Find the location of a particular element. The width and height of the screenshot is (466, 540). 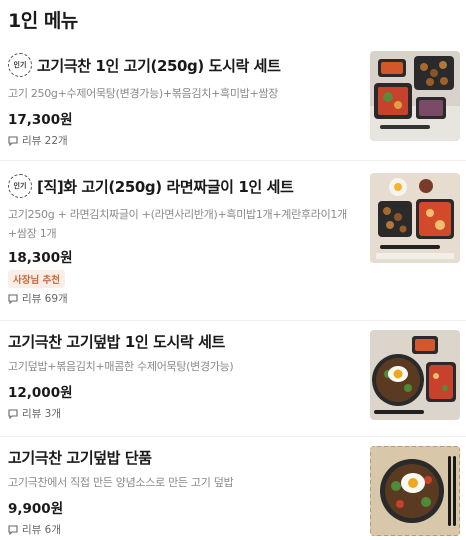

section-title: 1인 메뉴 is located at coordinates (43, 21).